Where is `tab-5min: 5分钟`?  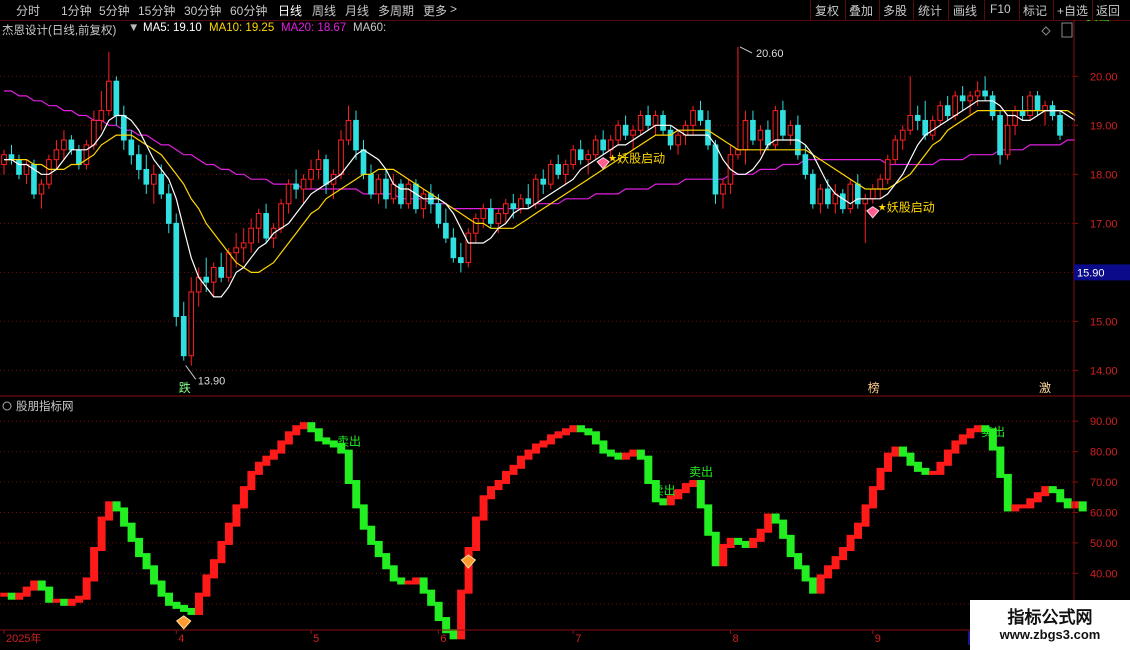
tab-5min: 5分钟 is located at coordinates (114, 10).